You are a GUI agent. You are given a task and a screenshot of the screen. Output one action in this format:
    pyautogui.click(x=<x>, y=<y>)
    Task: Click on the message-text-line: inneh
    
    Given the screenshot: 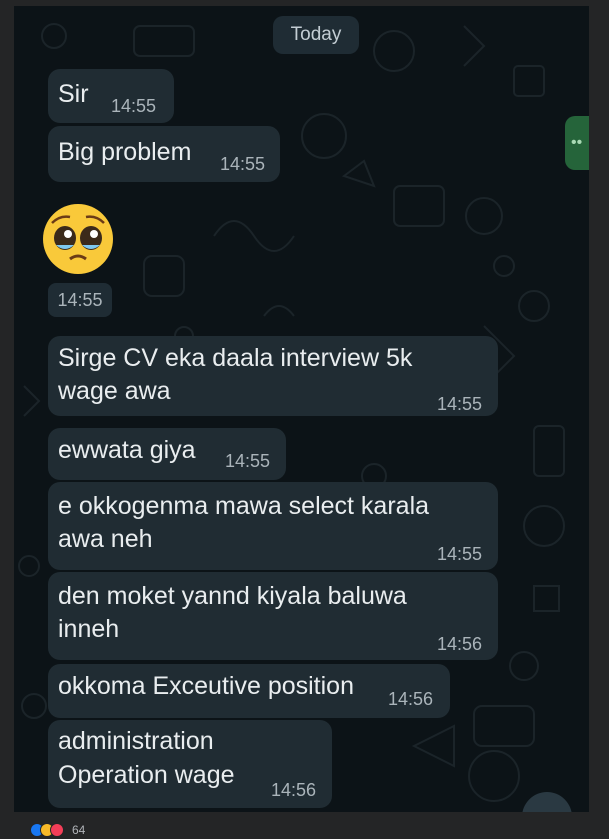 What is the action you would take?
    pyautogui.click(x=89, y=629)
    